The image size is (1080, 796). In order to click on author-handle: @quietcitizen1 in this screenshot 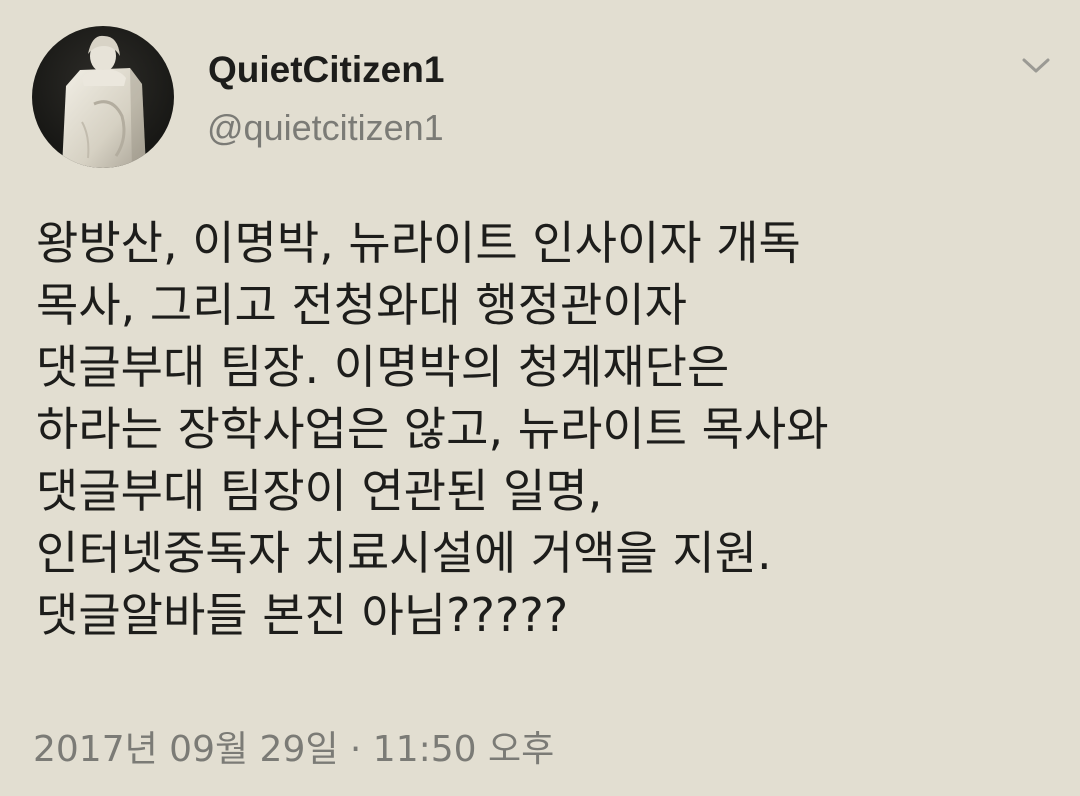, I will do `click(325, 128)`.